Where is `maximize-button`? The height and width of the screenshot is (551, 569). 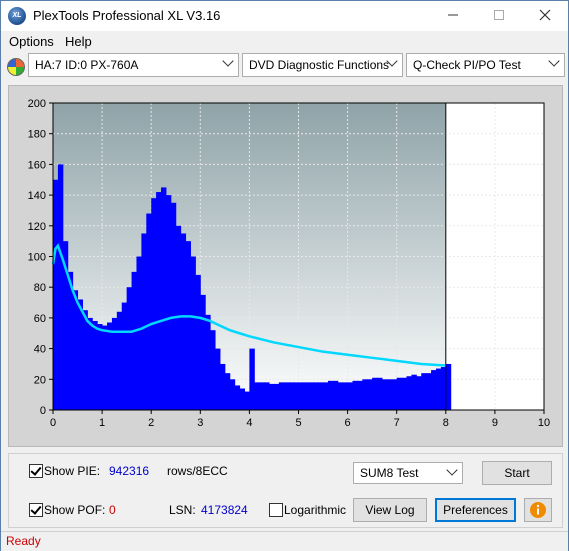 maximize-button is located at coordinates (499, 16).